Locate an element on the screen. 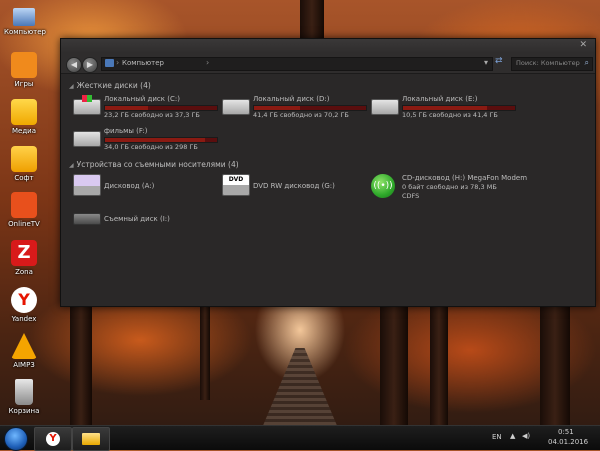 The width and height of the screenshot is (600, 451). search-placeholder: Поиск: Компьютер is located at coordinates (548, 63).